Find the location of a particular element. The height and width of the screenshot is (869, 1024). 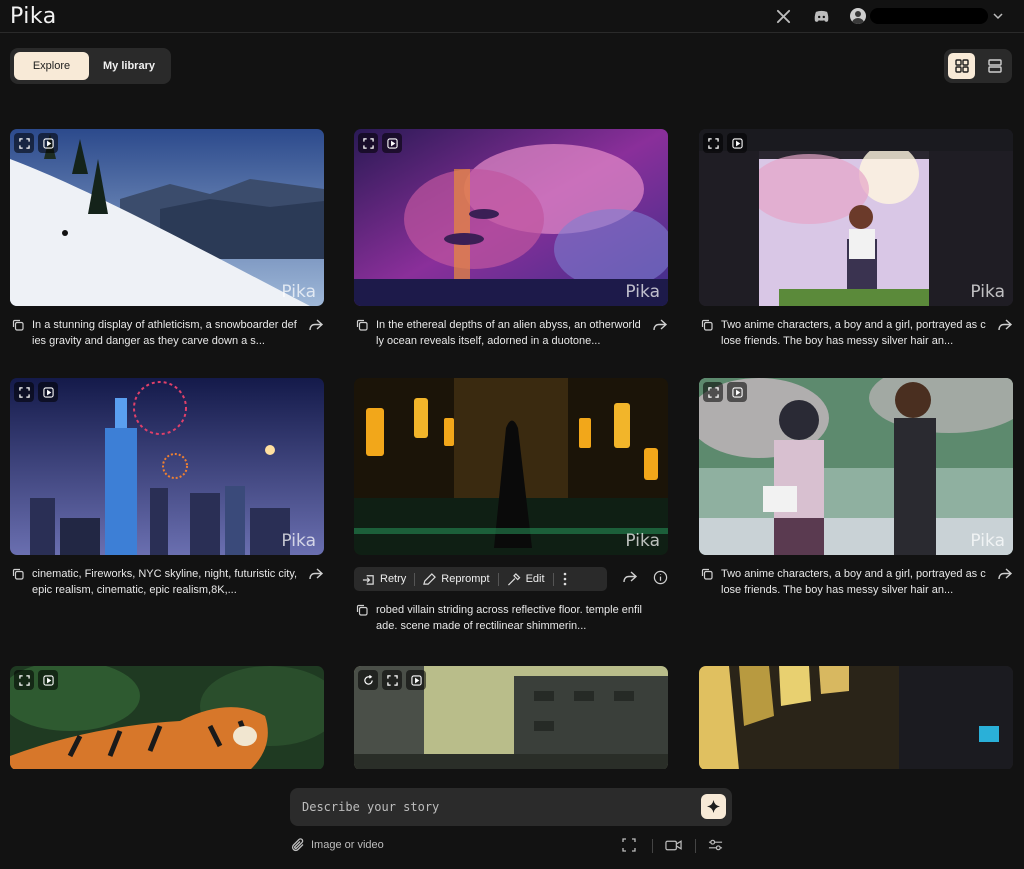

edit-button: Edit is located at coordinates (526, 579).